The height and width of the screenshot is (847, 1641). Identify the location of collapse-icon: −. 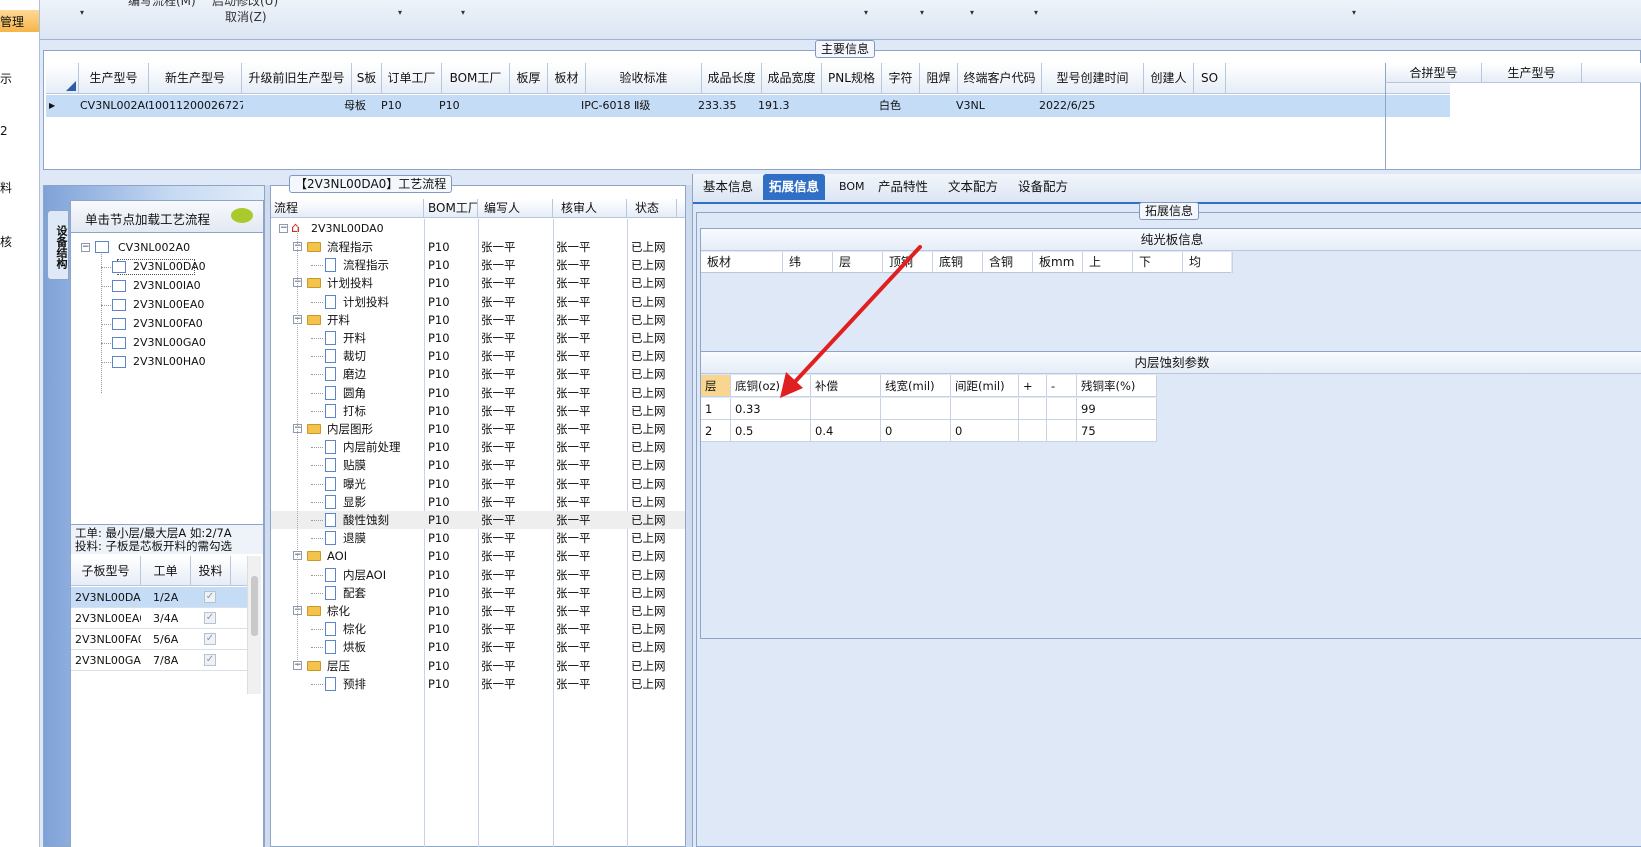
(283, 228).